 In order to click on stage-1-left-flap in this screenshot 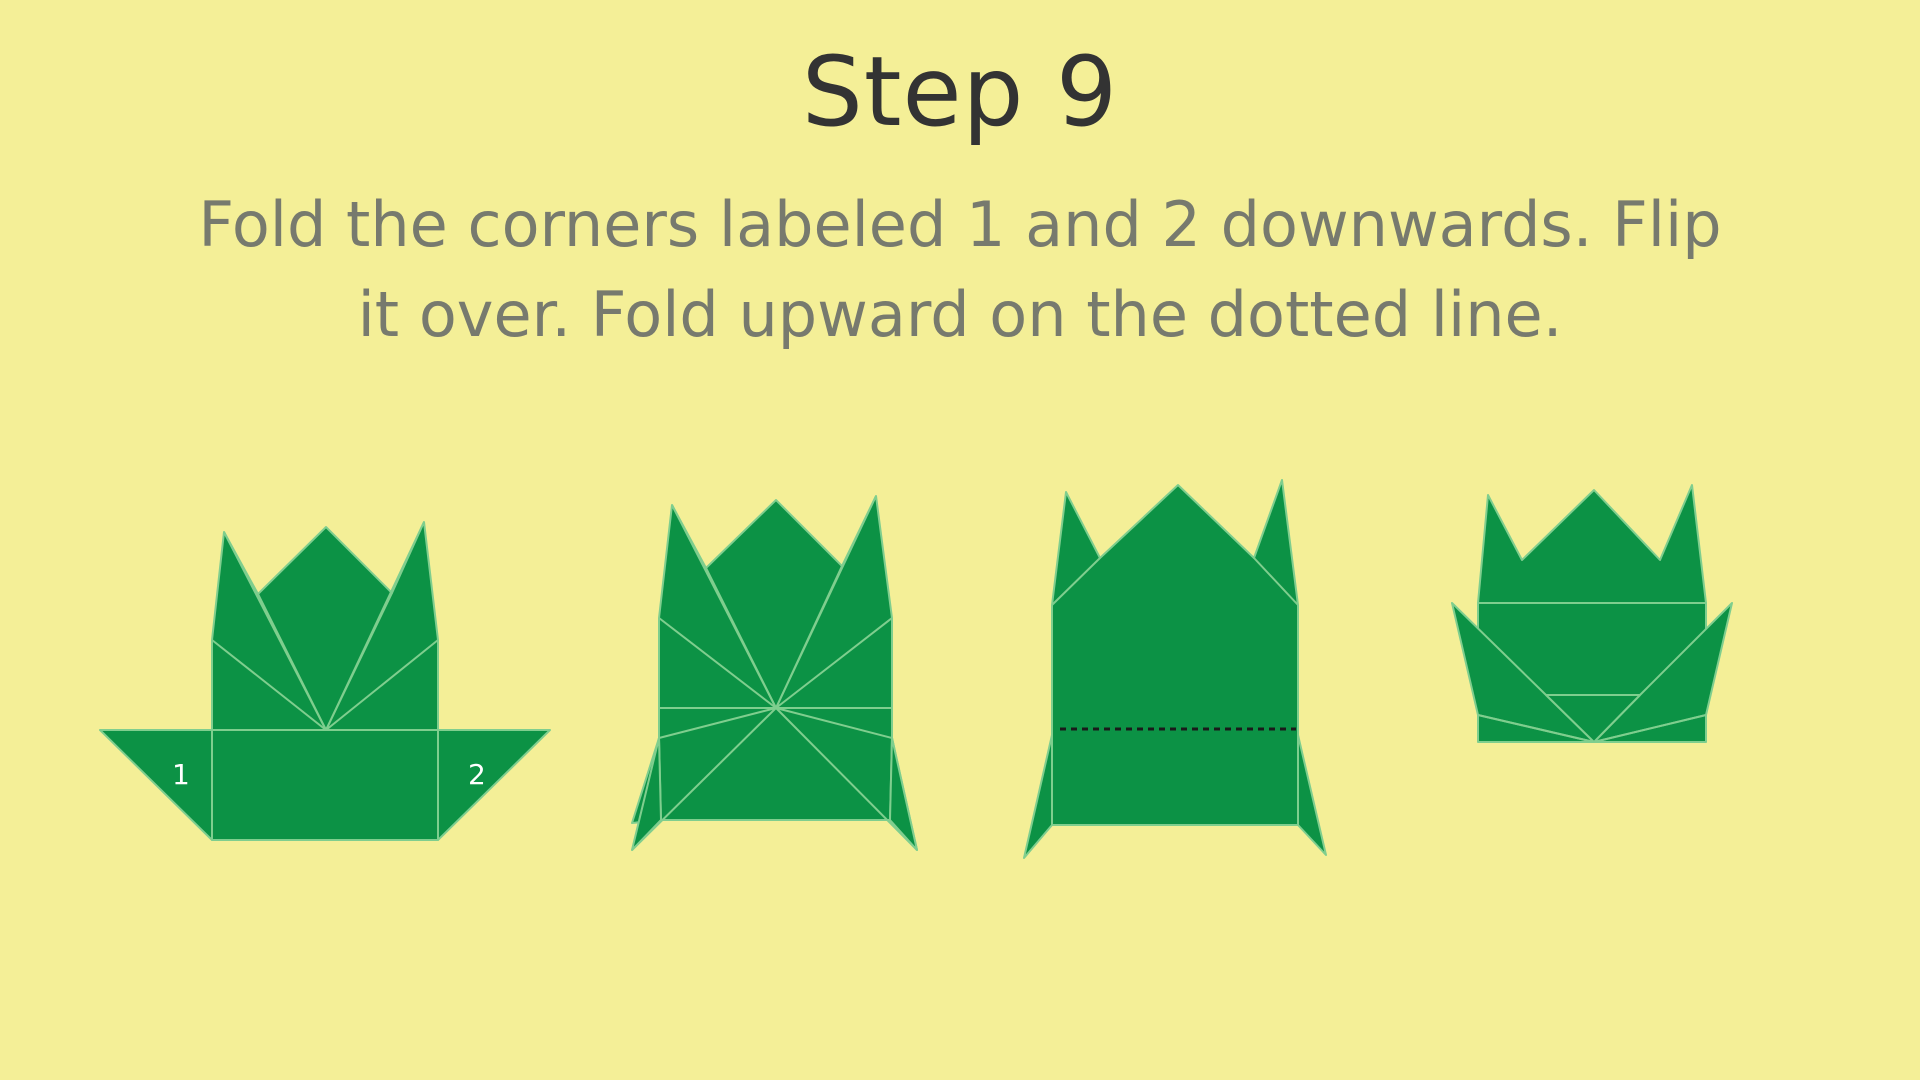, I will do `click(156, 785)`.